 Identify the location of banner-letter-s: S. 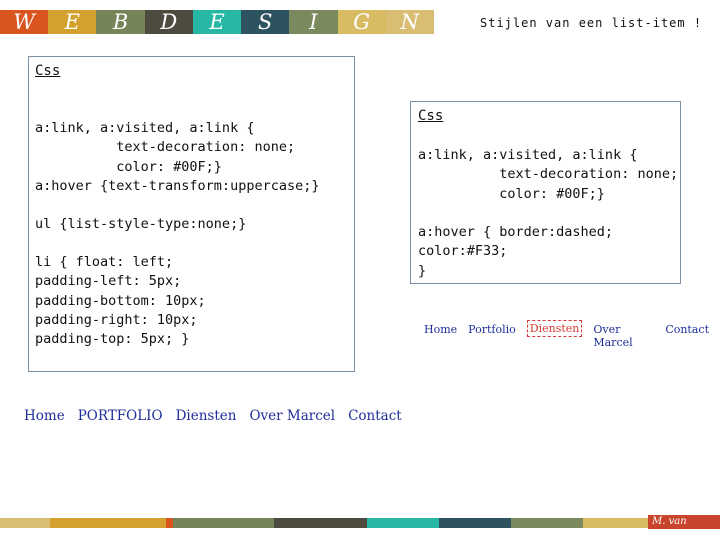
(265, 22).